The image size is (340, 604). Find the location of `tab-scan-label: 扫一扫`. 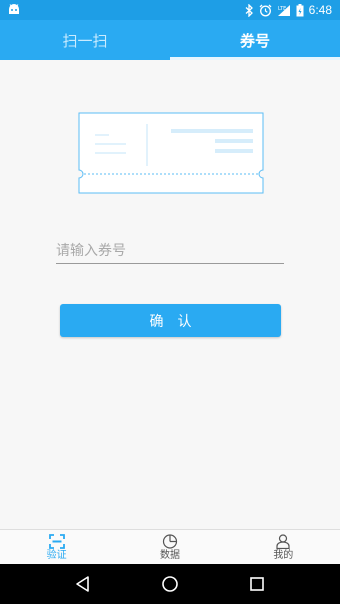

tab-scan-label: 扫一扫 is located at coordinates (85, 40).